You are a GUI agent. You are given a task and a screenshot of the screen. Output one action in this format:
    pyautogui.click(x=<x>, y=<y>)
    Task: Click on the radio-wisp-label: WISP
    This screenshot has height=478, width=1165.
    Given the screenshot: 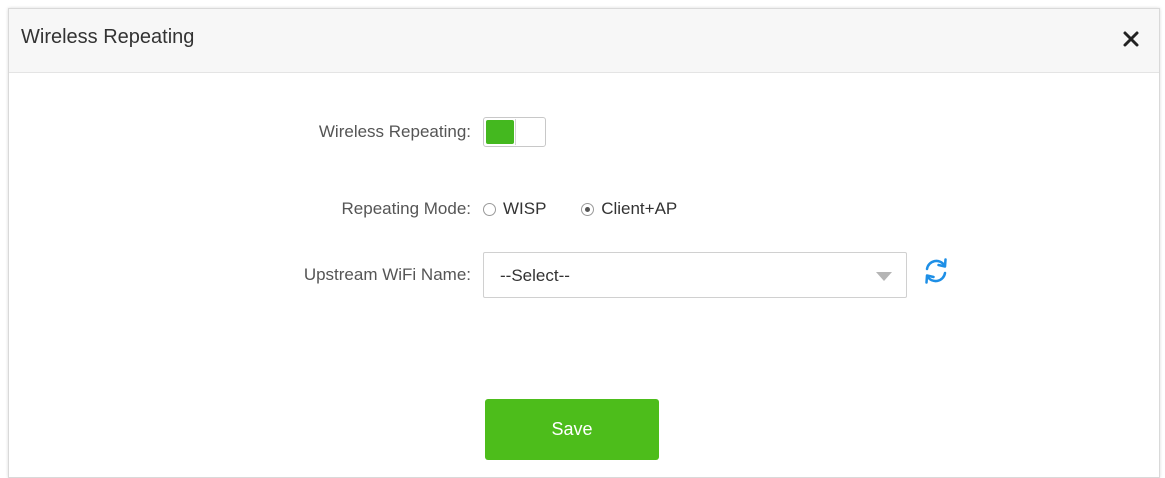 What is the action you would take?
    pyautogui.click(x=525, y=208)
    